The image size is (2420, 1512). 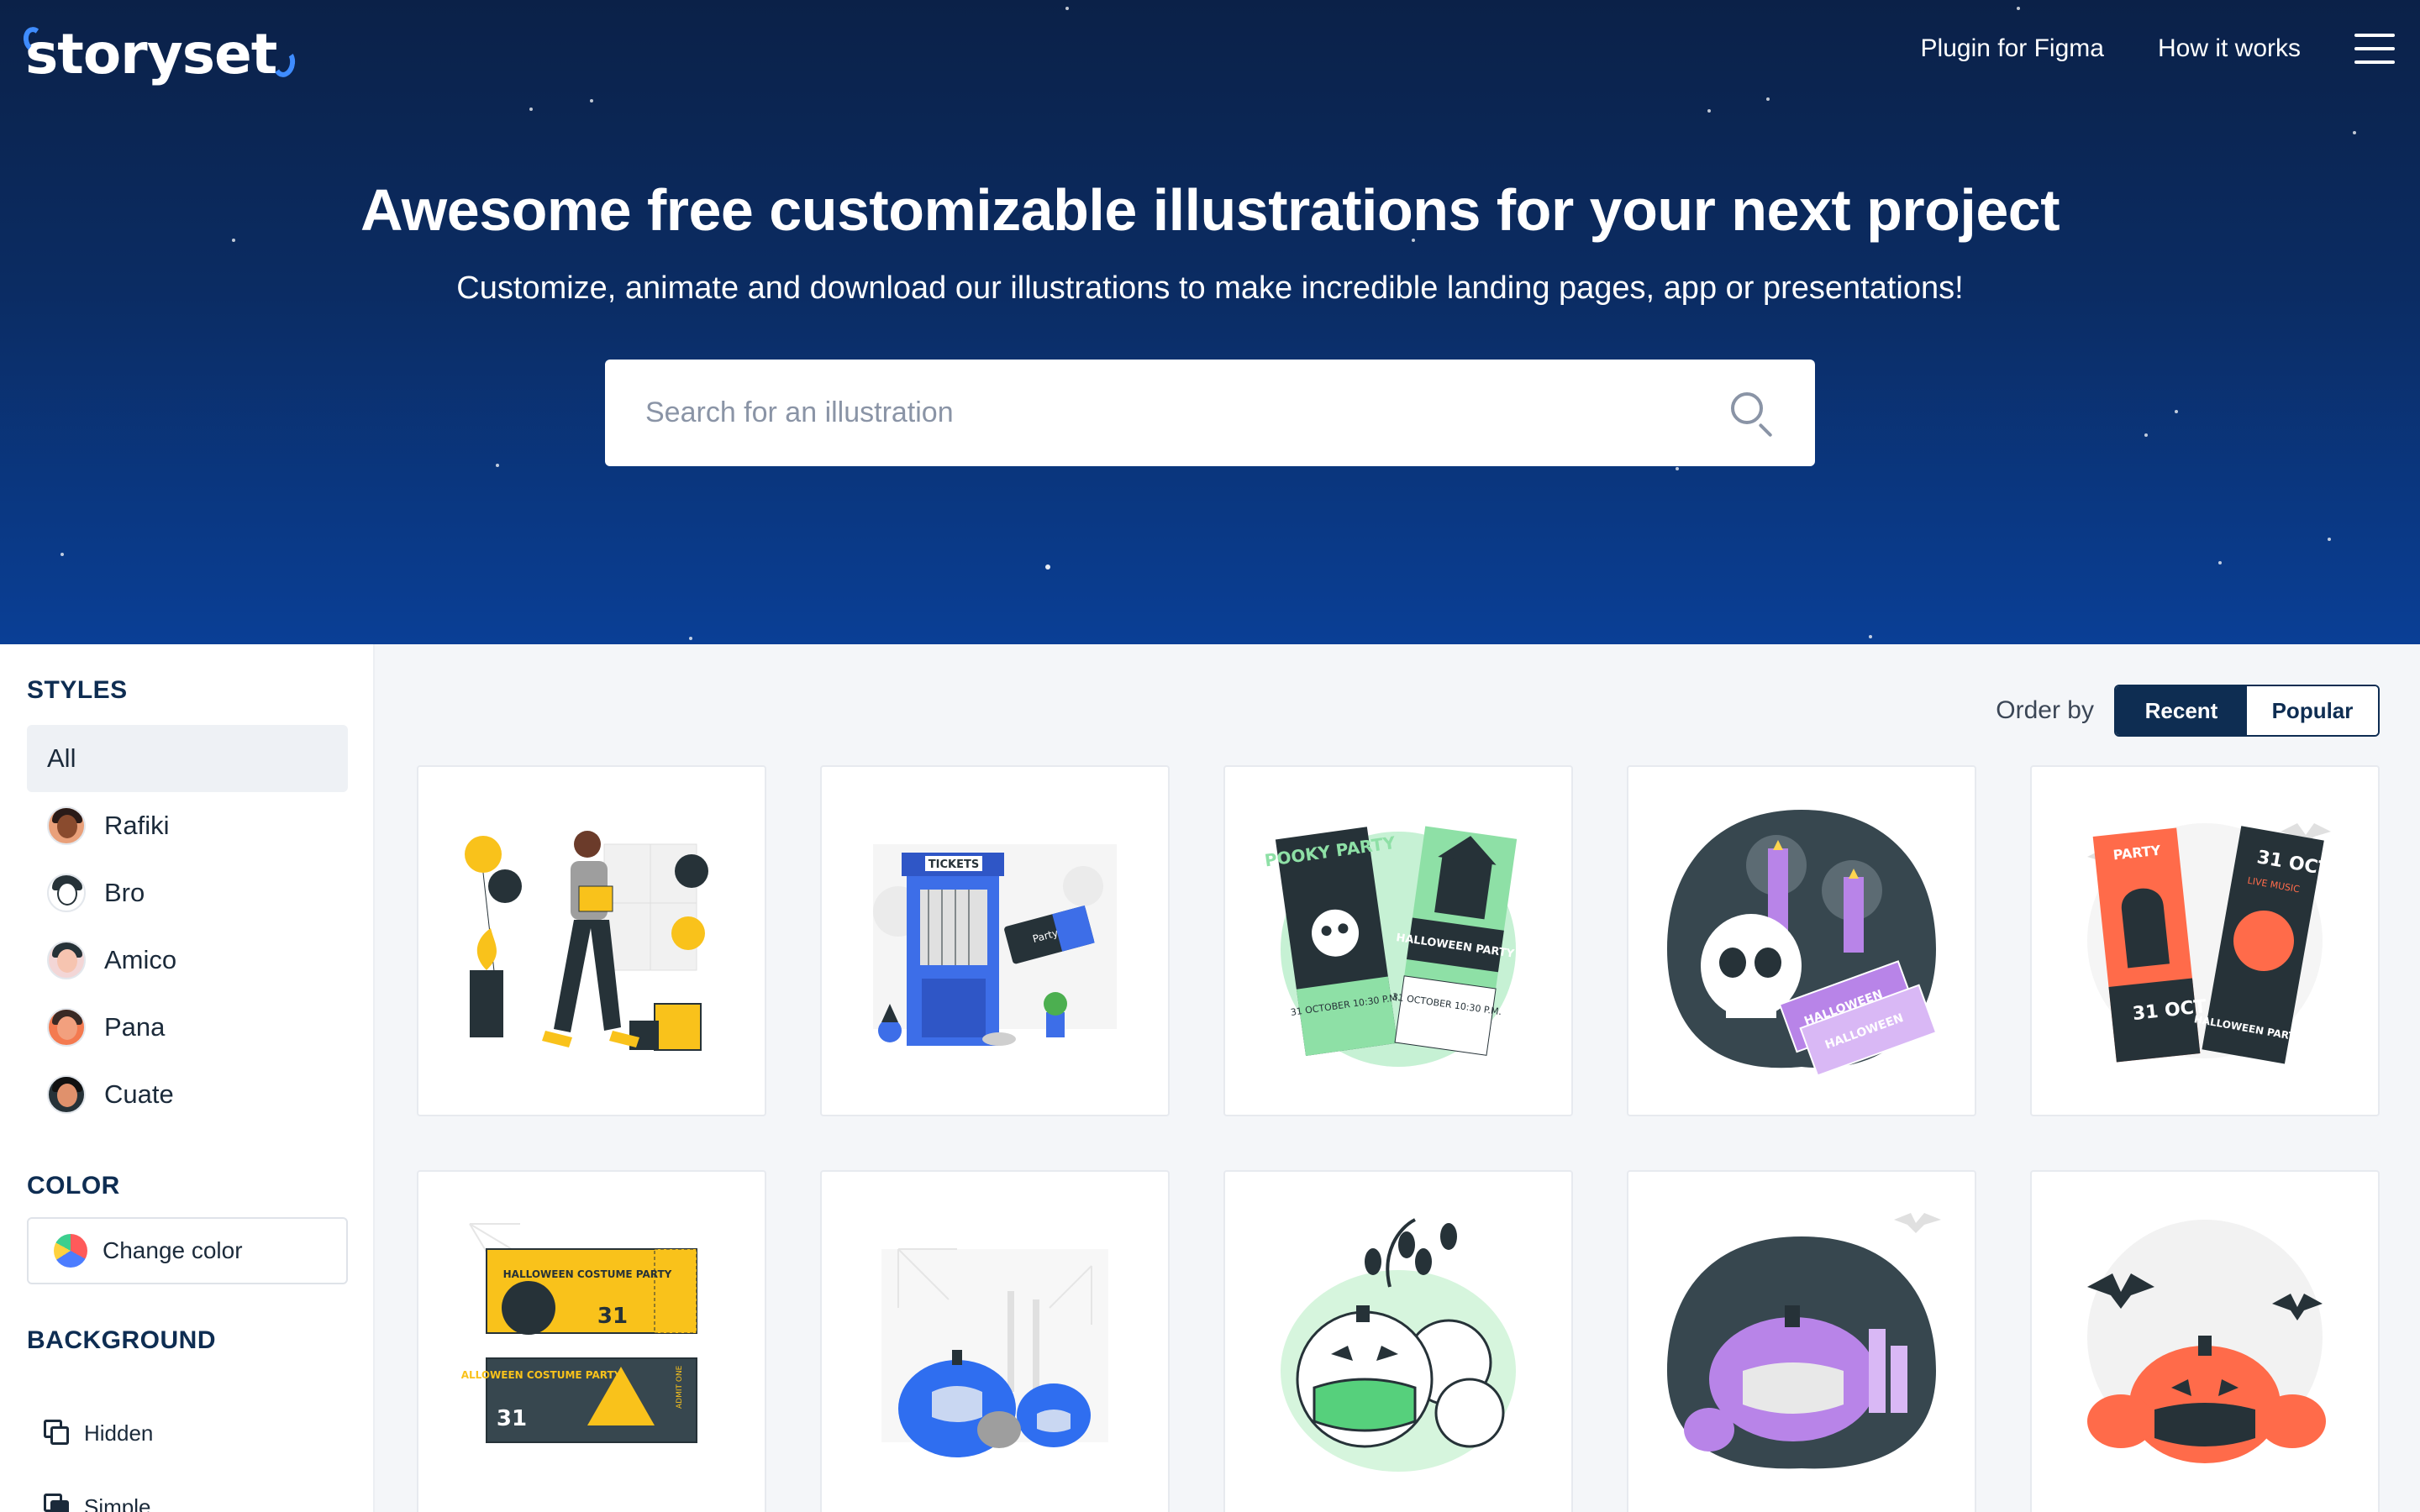 What do you see at coordinates (66, 1094) in the screenshot?
I see `cuate-avatar` at bounding box center [66, 1094].